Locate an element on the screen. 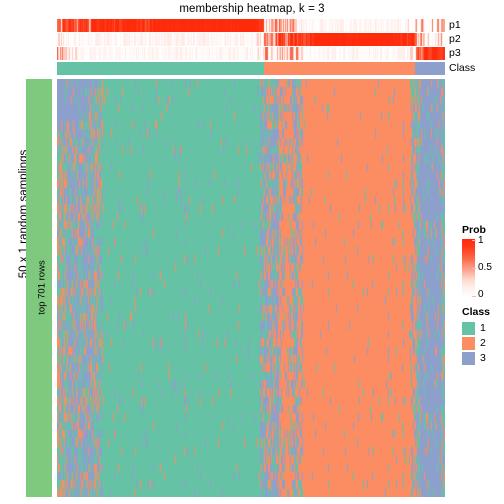  annotation-canvas-p1 is located at coordinates (251, 25).